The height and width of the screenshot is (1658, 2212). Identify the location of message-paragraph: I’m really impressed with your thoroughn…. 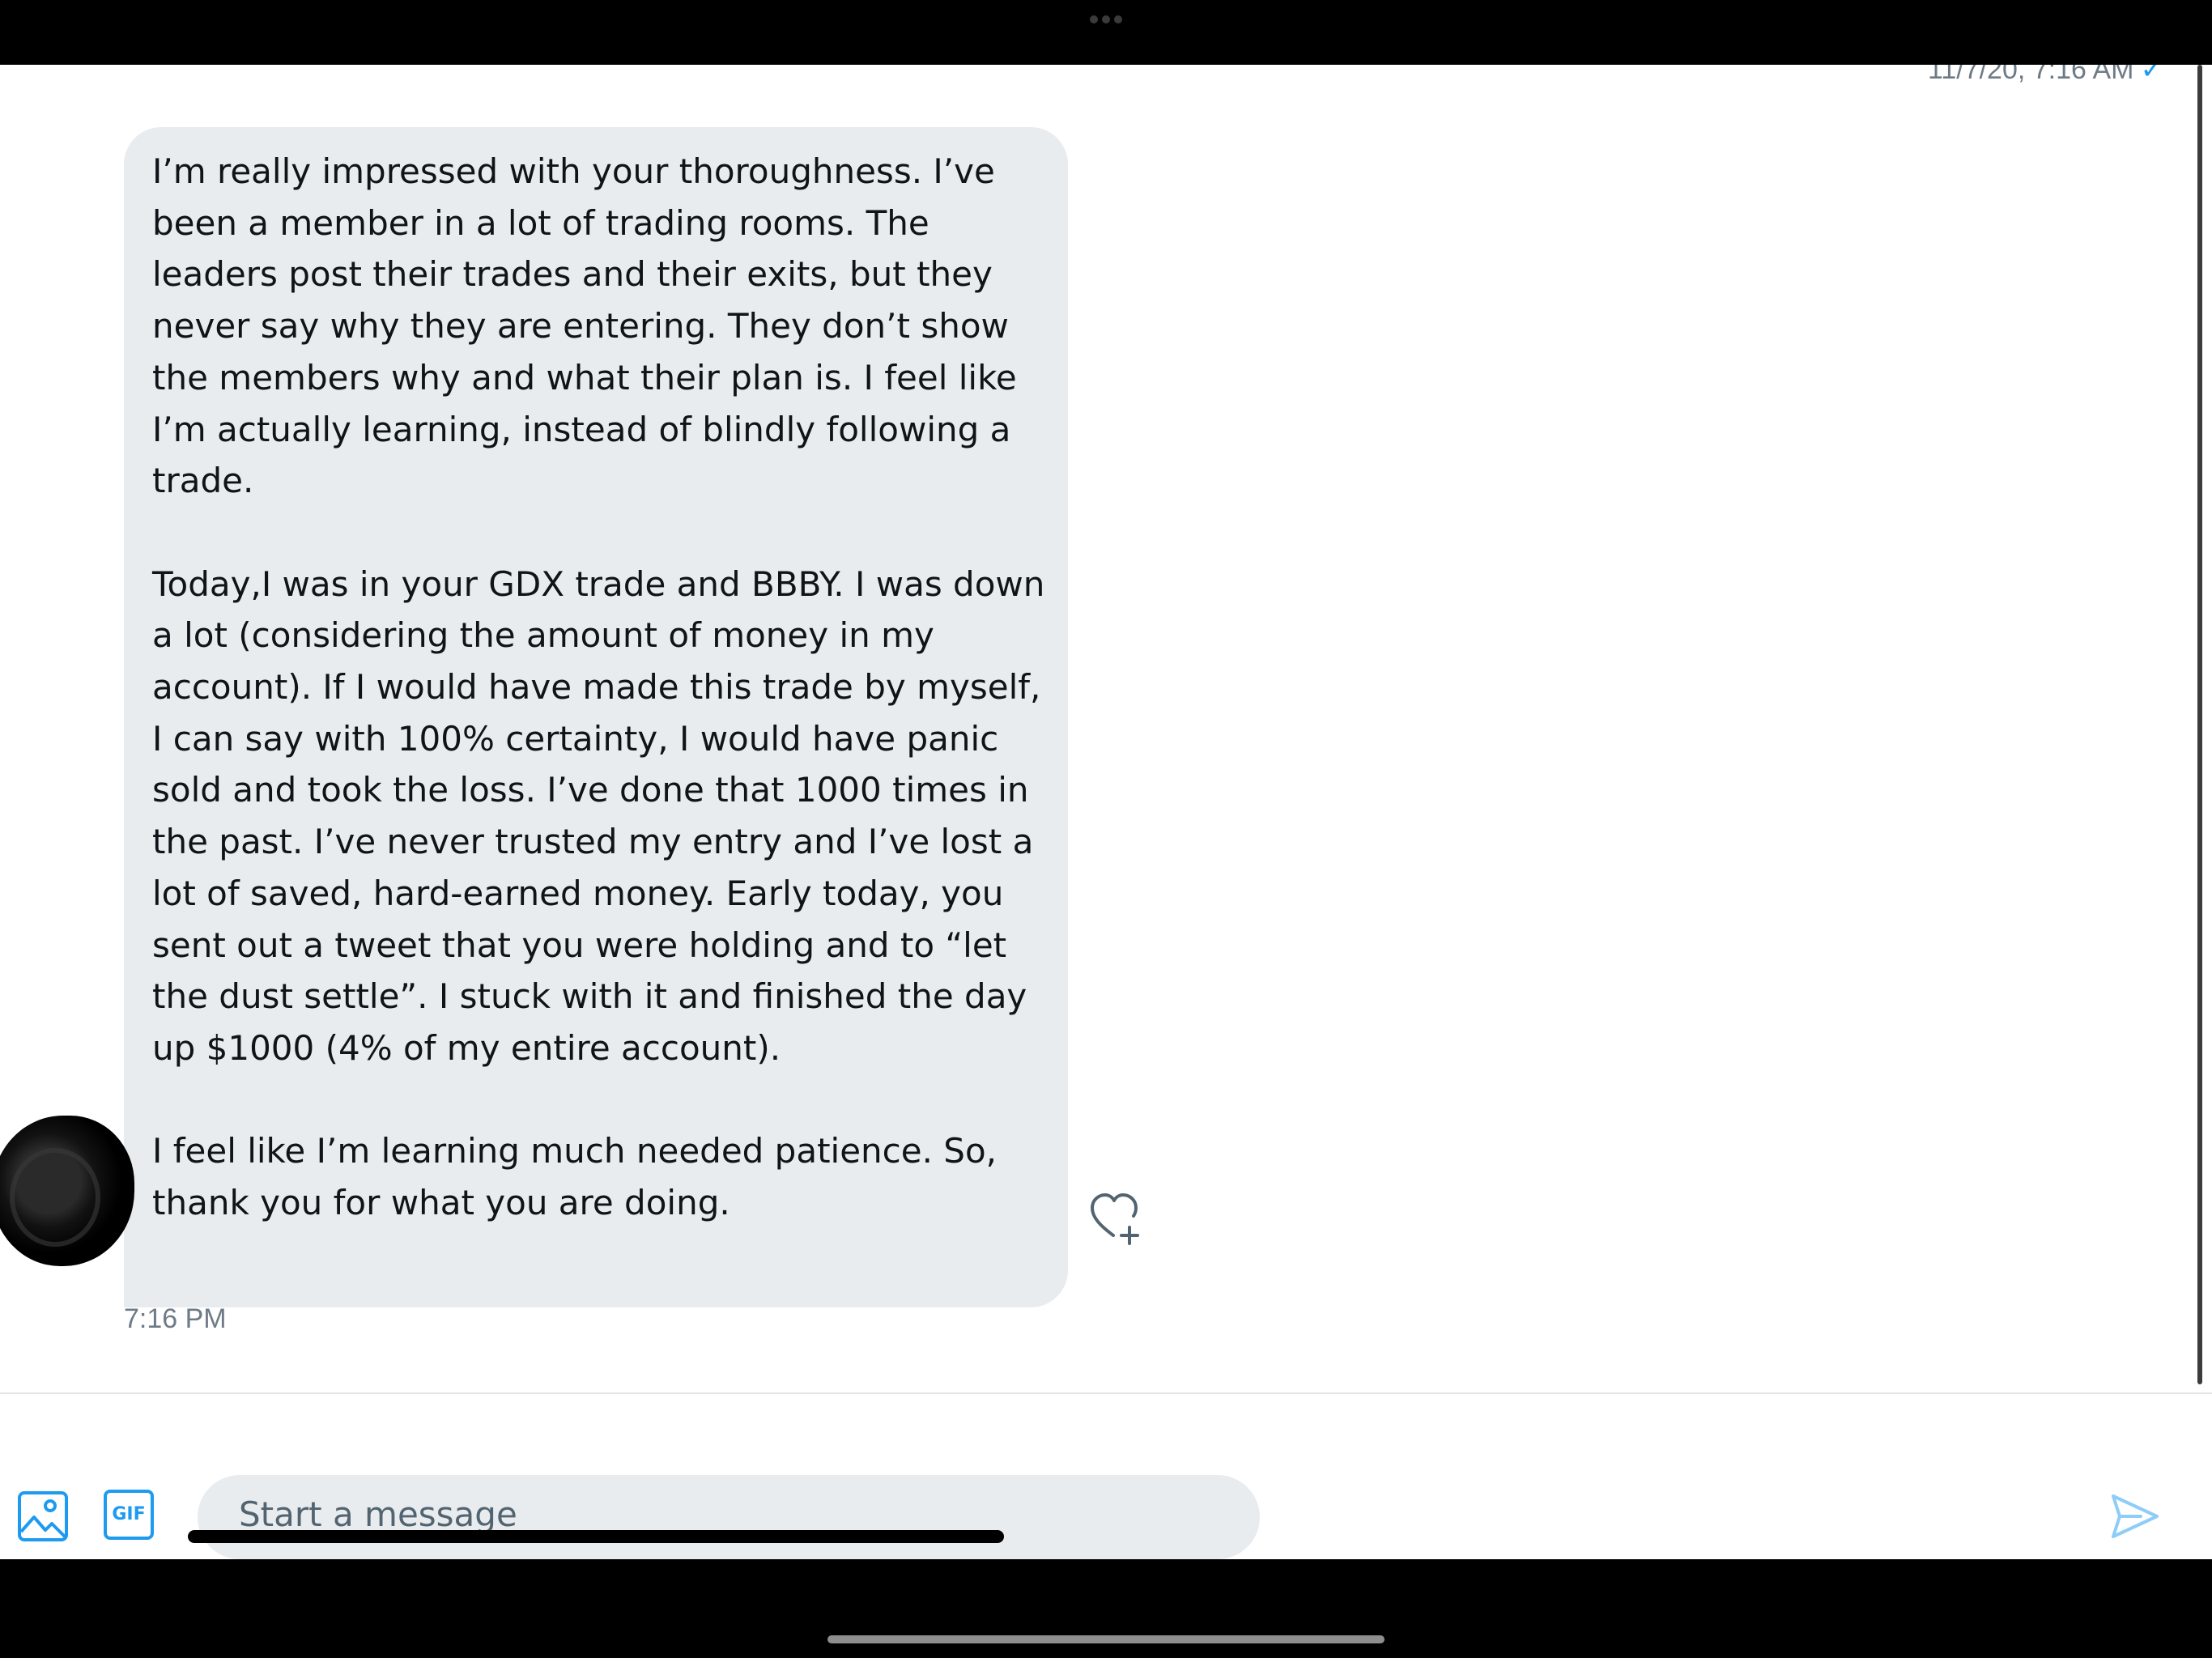
(585, 326).